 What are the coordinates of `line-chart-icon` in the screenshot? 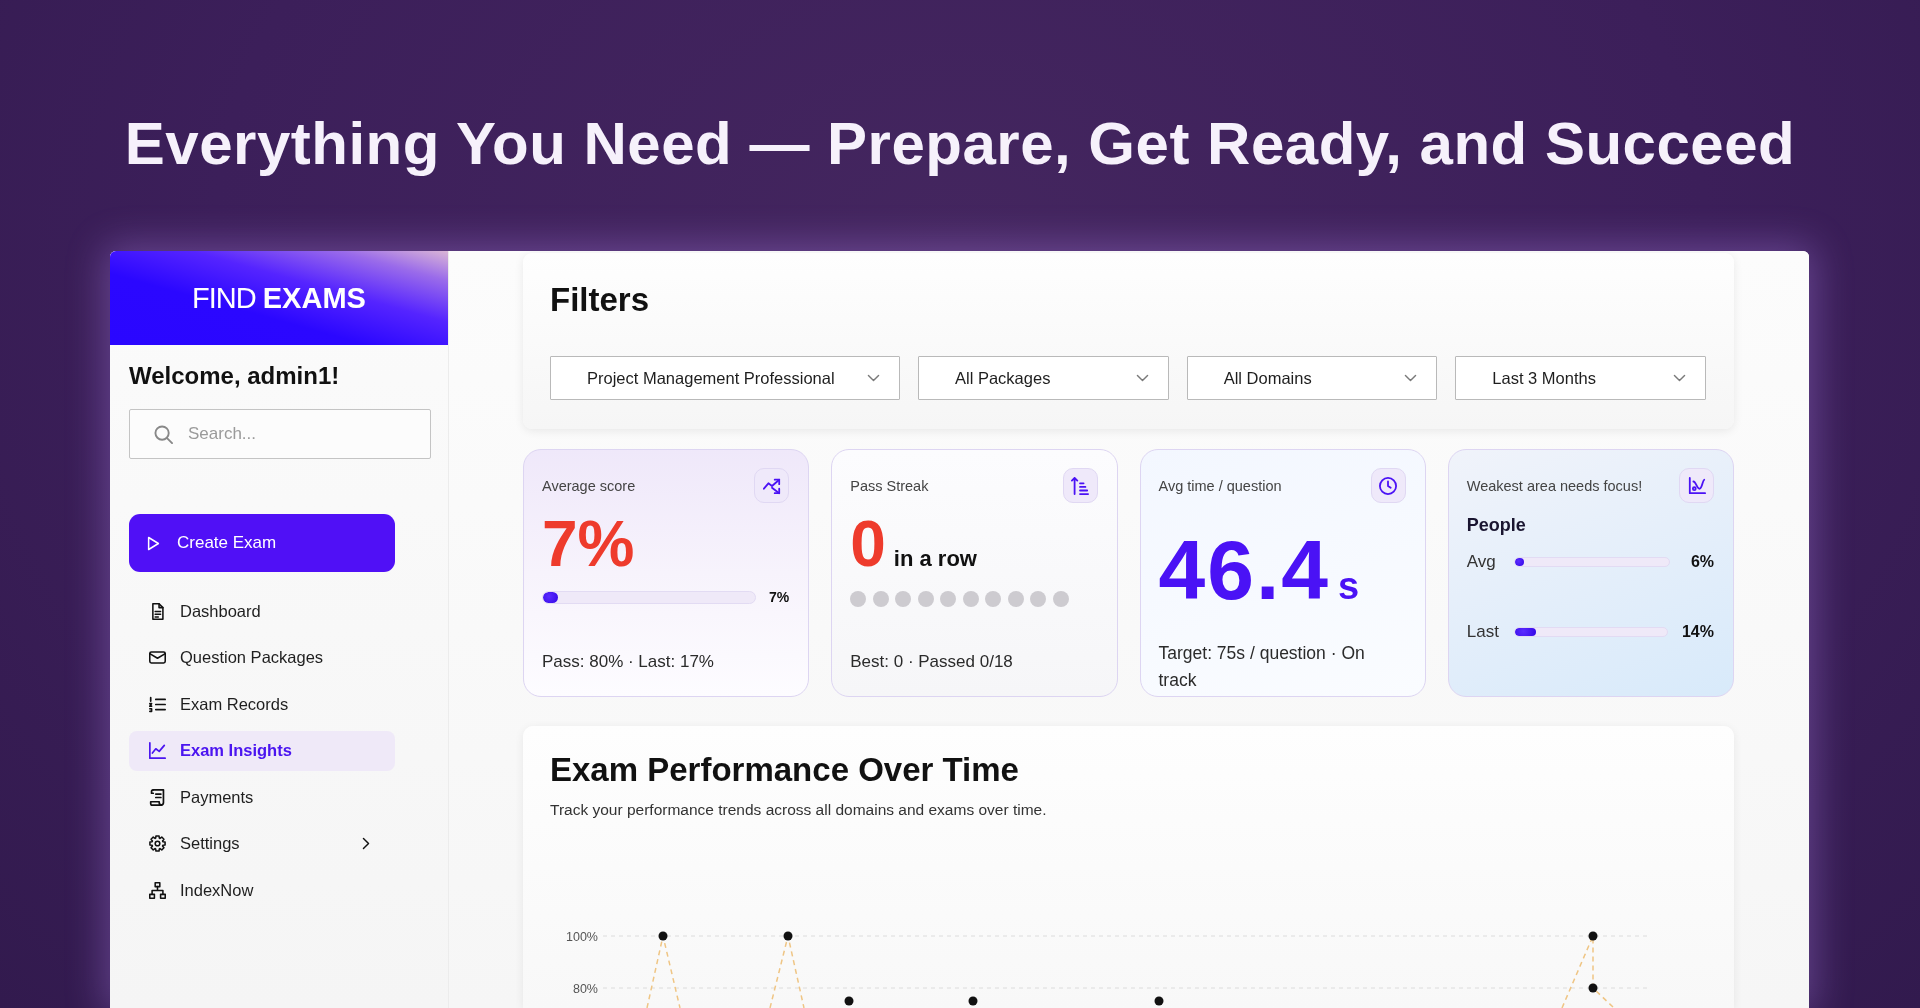 It's located at (157, 750).